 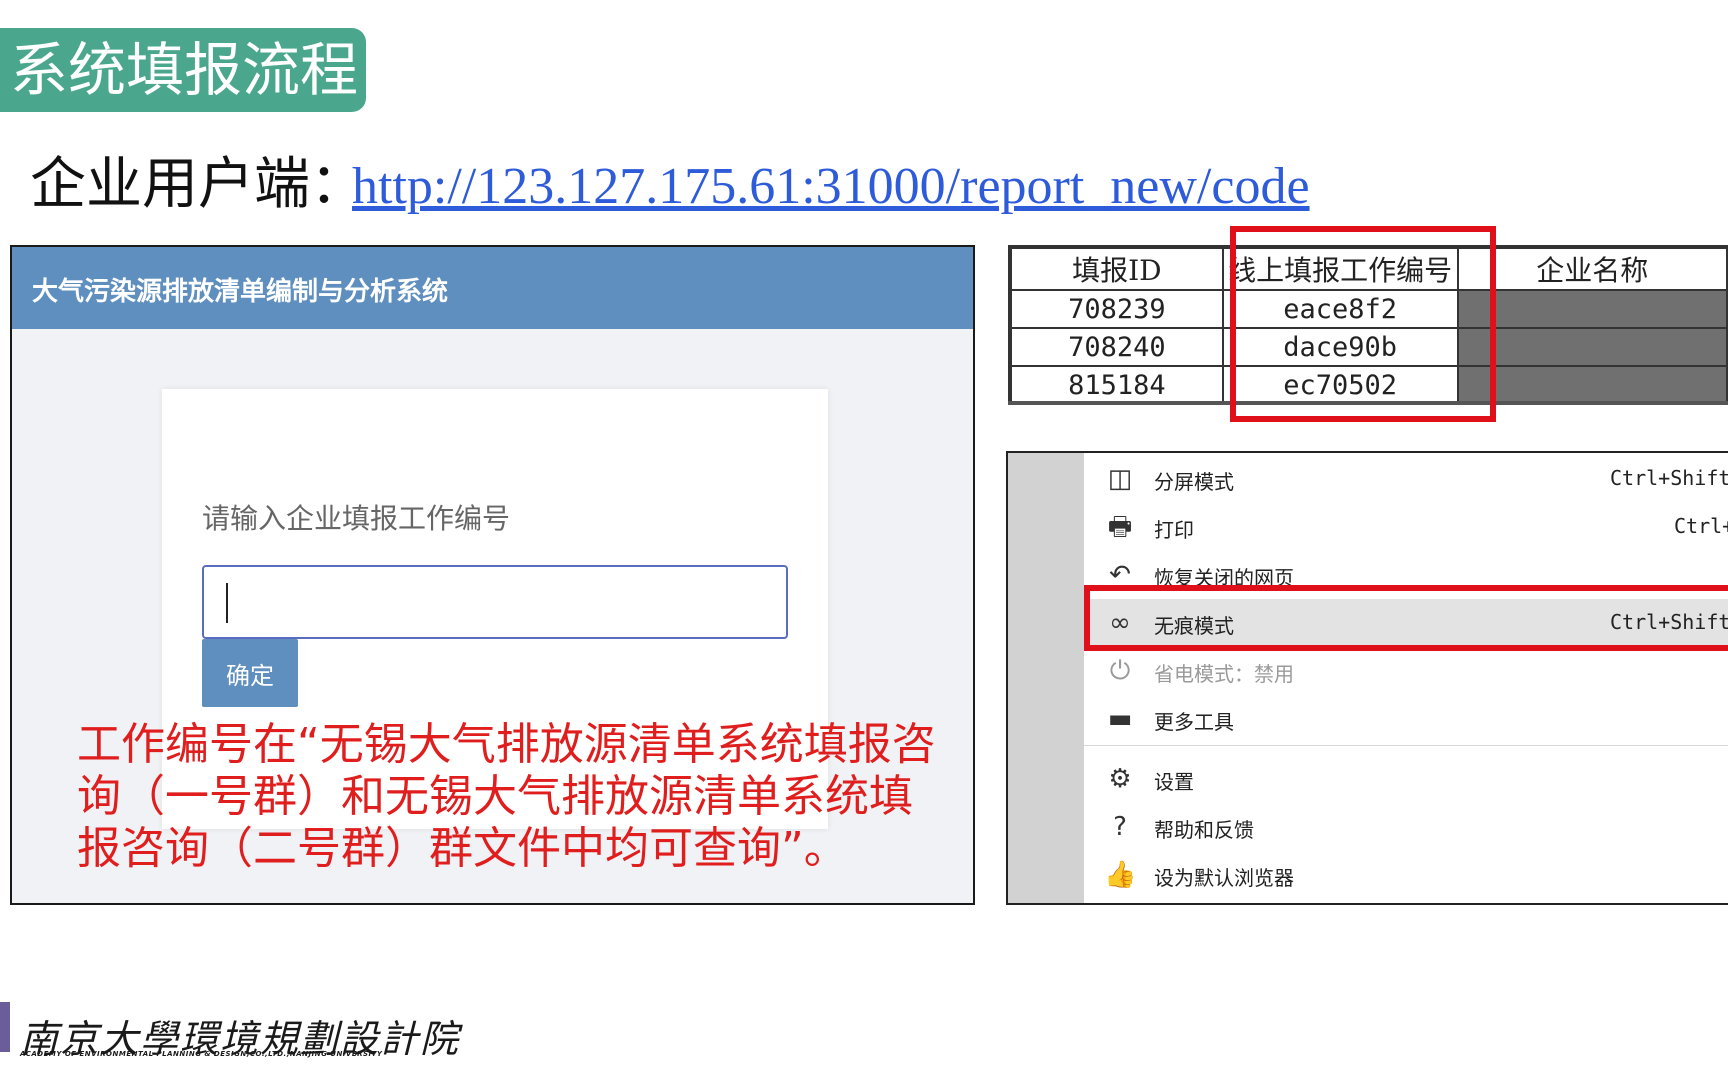 What do you see at coordinates (1120, 719) in the screenshot?
I see `toolbox-icon: ▬` at bounding box center [1120, 719].